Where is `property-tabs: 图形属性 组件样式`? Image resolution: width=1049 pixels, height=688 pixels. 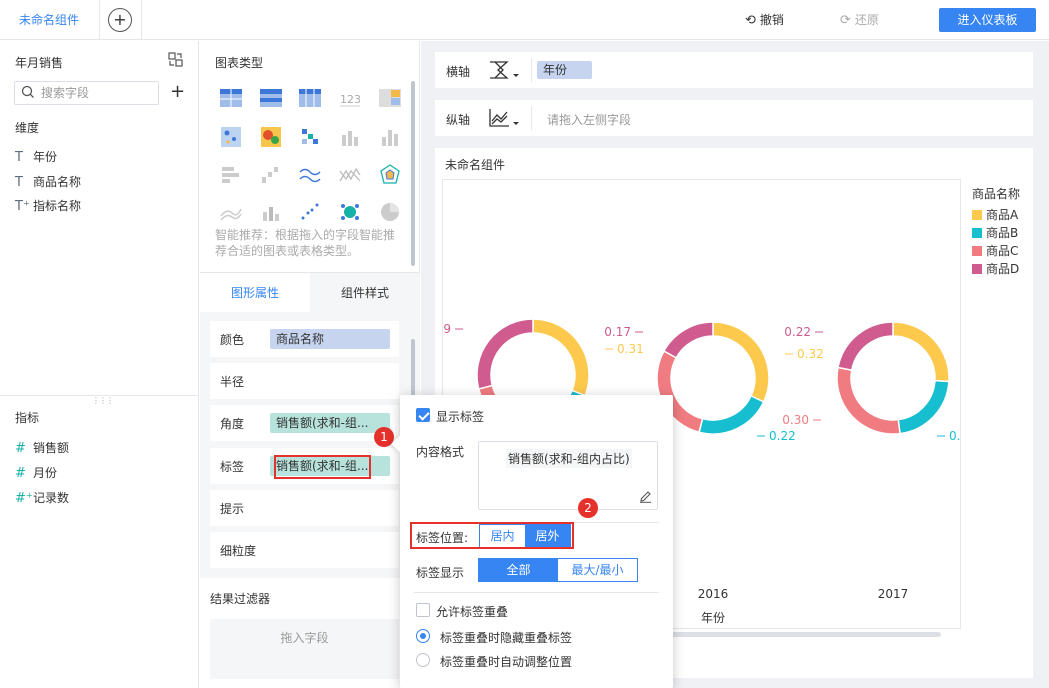
property-tabs: 图形属性 组件样式 is located at coordinates (310, 292).